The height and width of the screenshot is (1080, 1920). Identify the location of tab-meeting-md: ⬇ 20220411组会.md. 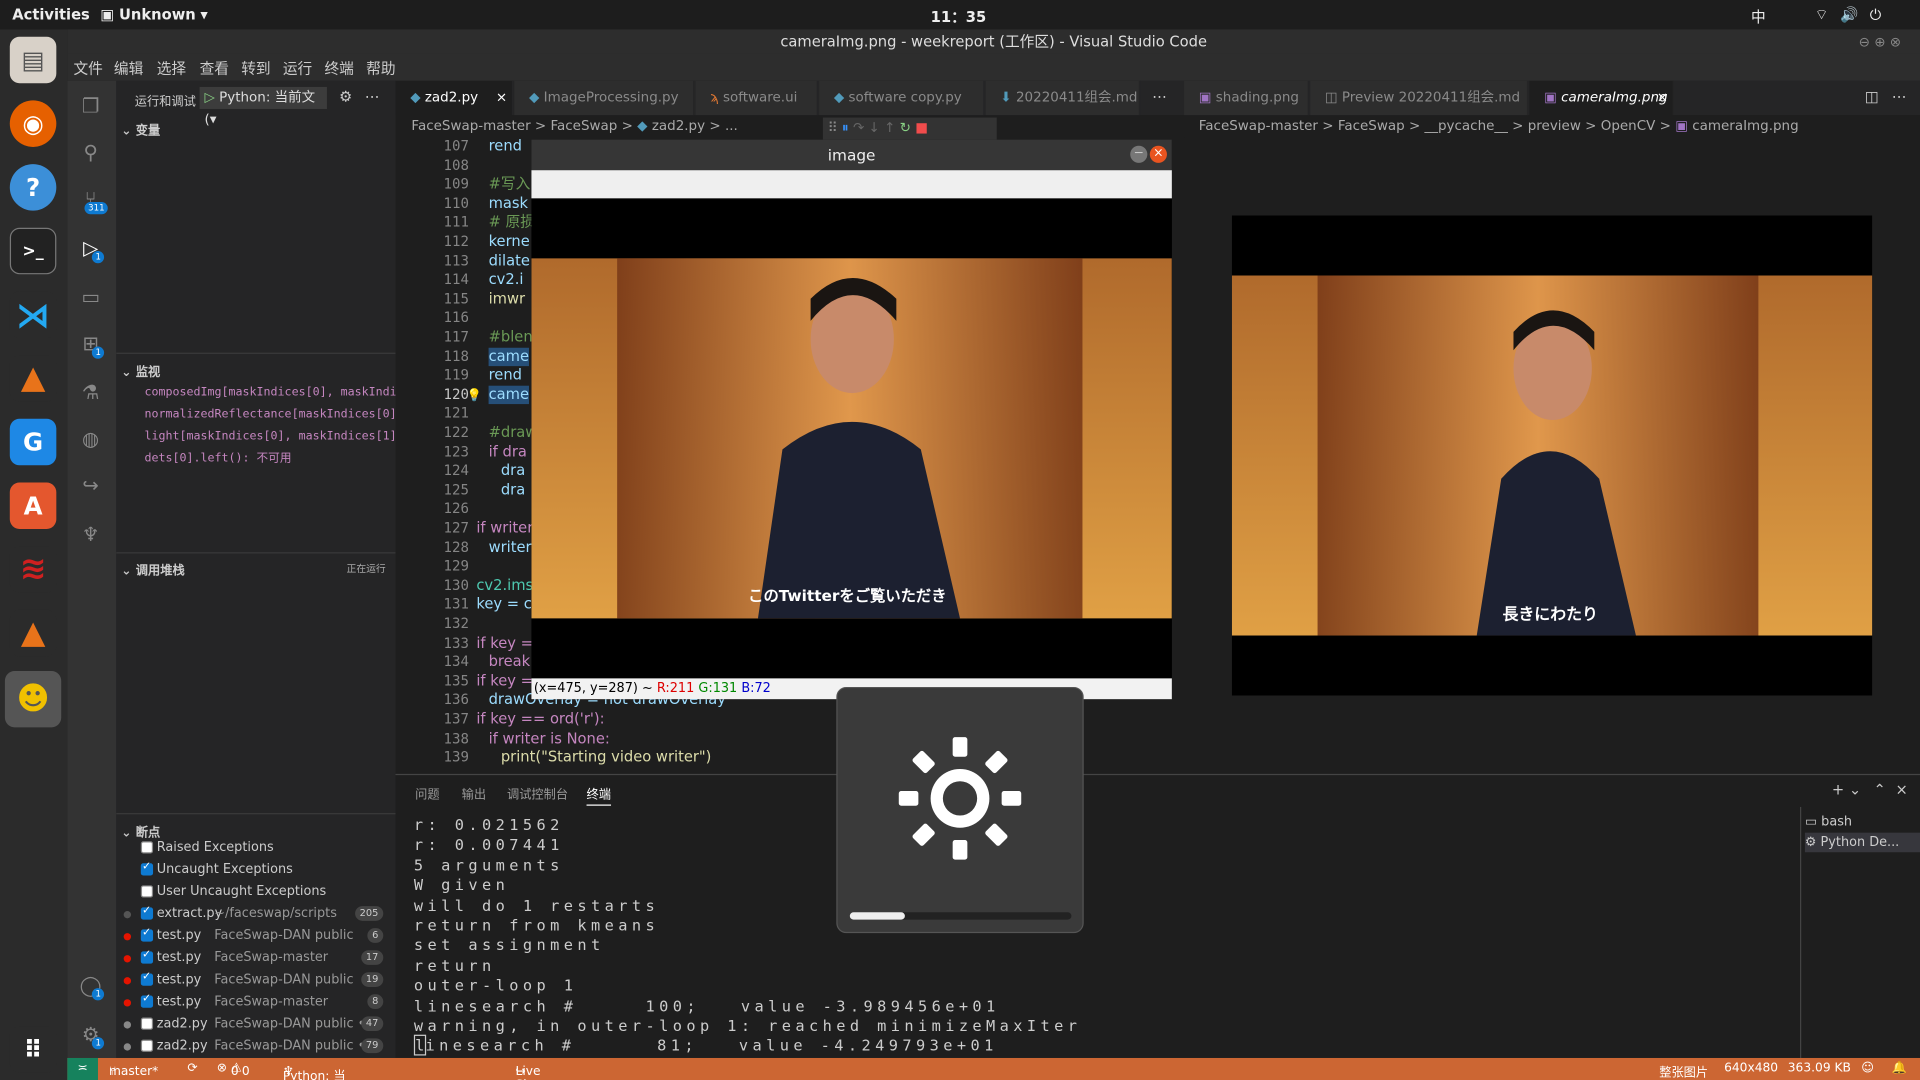
(1063, 98).